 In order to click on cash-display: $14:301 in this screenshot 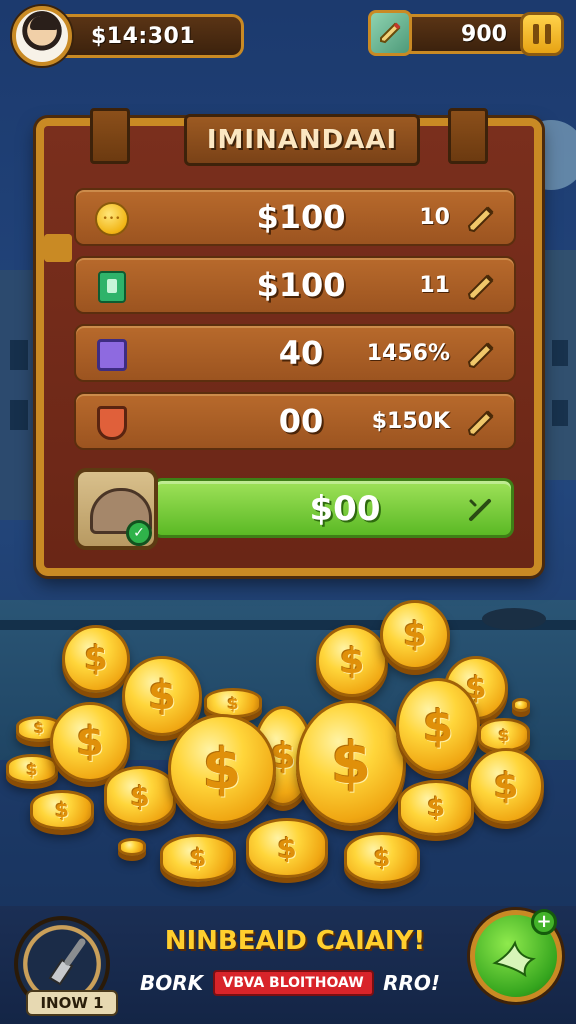, I will do `click(148, 36)`.